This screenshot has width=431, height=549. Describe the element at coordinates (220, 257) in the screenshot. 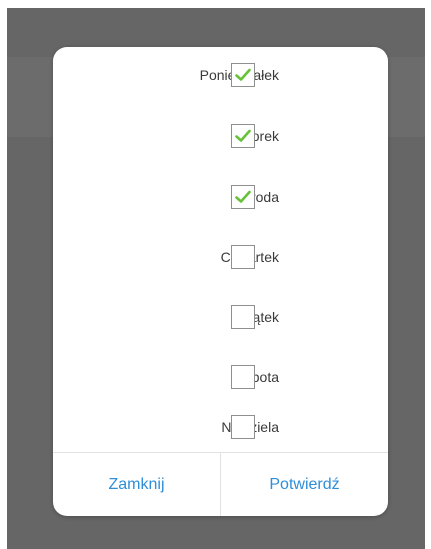

I see `day-row-czwartek: Czwartek` at that location.